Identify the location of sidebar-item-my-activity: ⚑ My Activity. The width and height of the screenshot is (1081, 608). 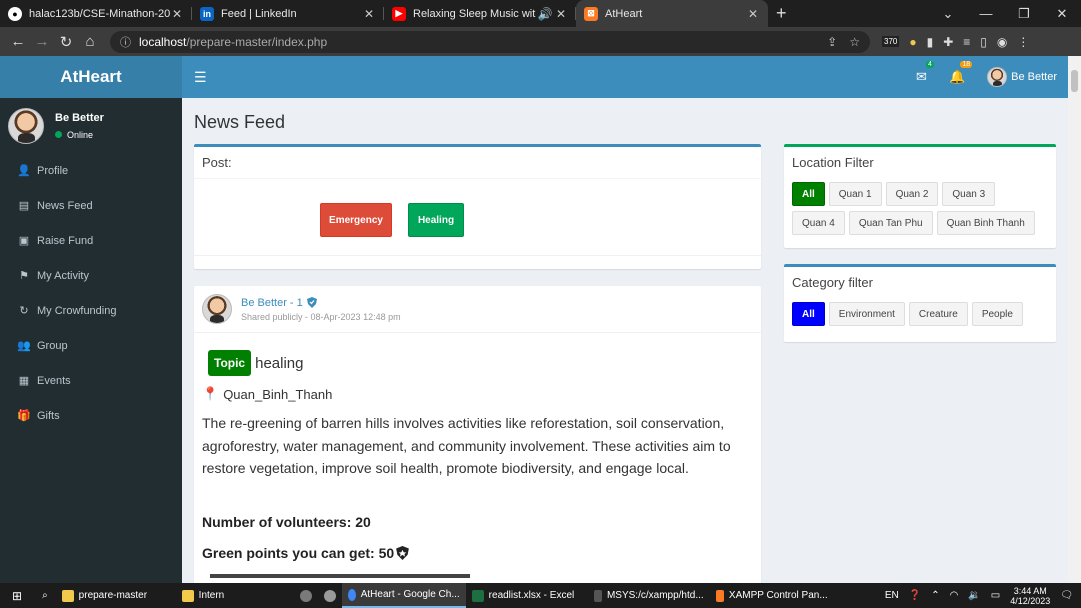
(91, 275).